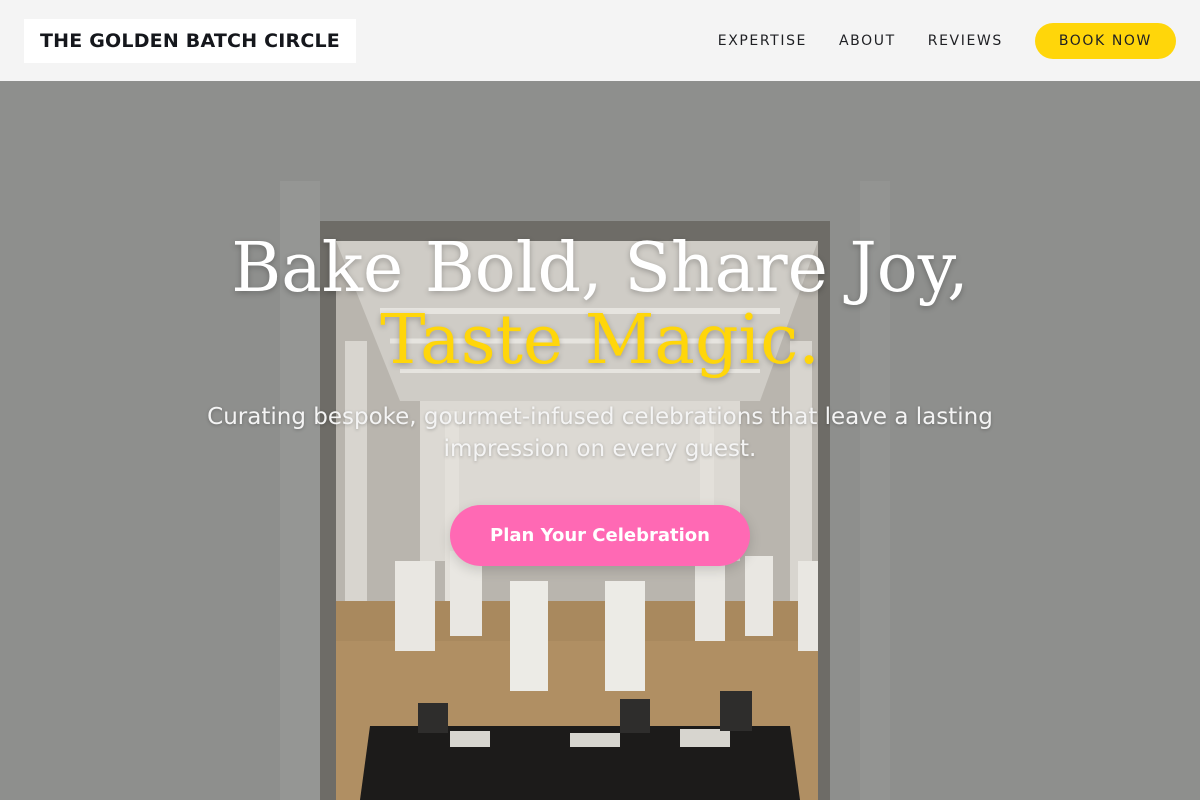 The height and width of the screenshot is (800, 1200). I want to click on nav-link-about: ABOUT, so click(867, 41).